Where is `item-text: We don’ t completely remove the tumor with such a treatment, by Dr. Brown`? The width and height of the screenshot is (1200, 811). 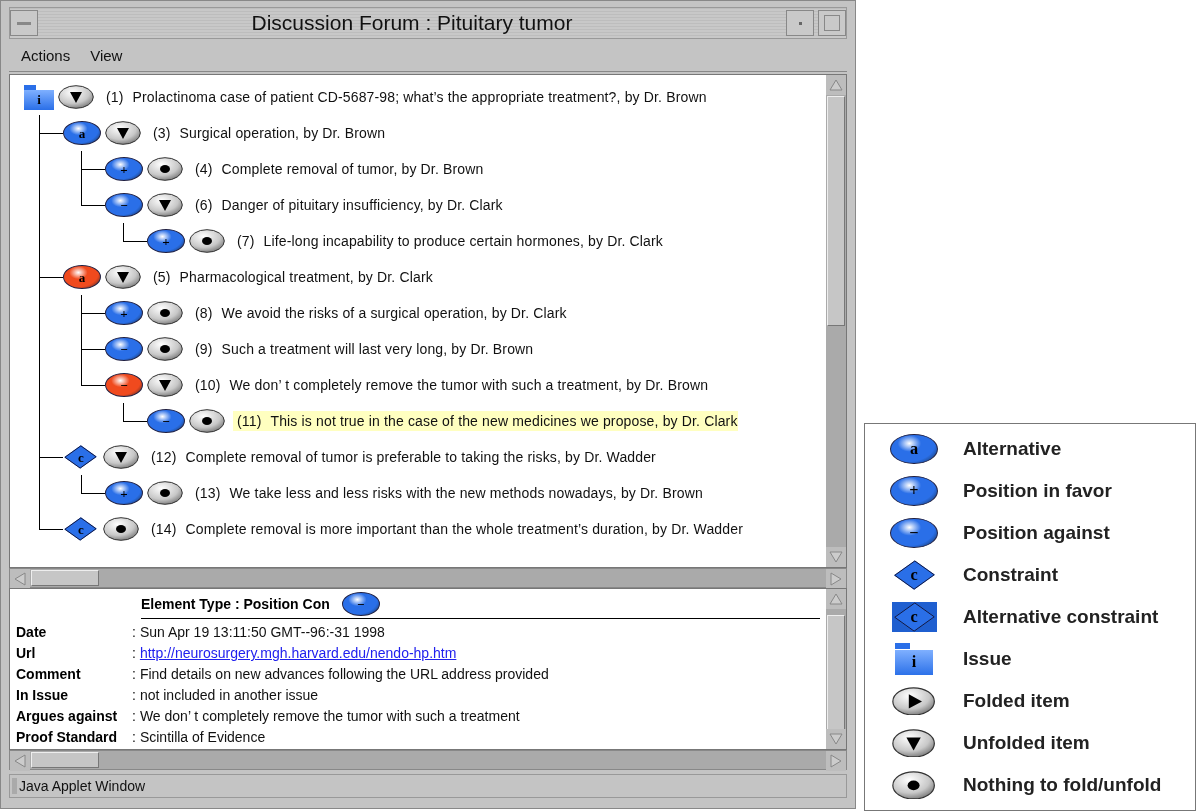
item-text: We don’ t completely remove the tumor with such a treatment, by Dr. Brown is located at coordinates (469, 385).